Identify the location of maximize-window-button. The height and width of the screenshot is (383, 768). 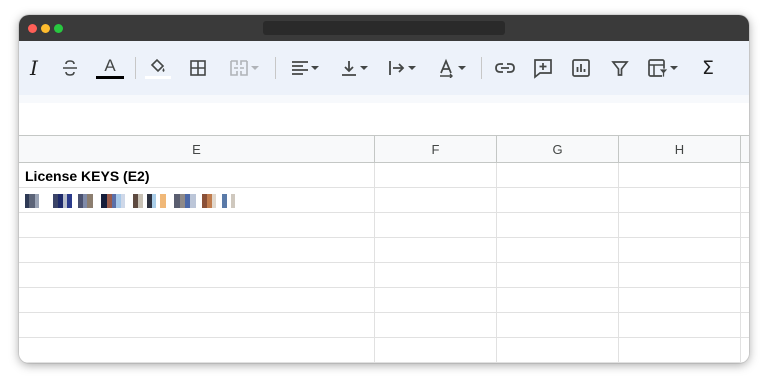
(58, 28).